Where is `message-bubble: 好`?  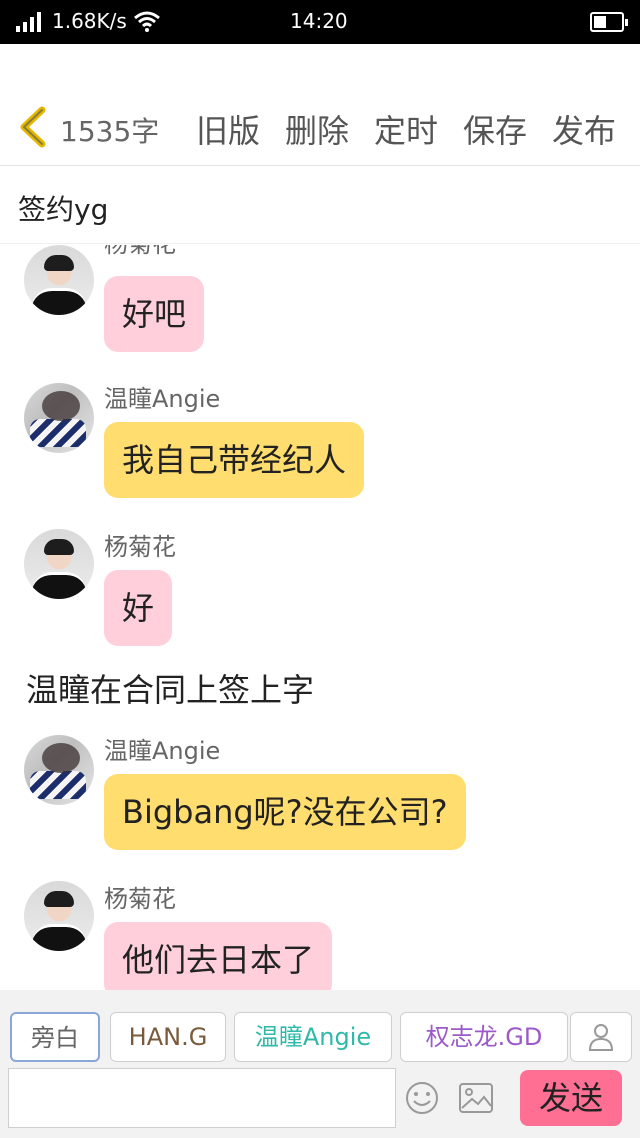
message-bubble: 好 is located at coordinates (138, 608).